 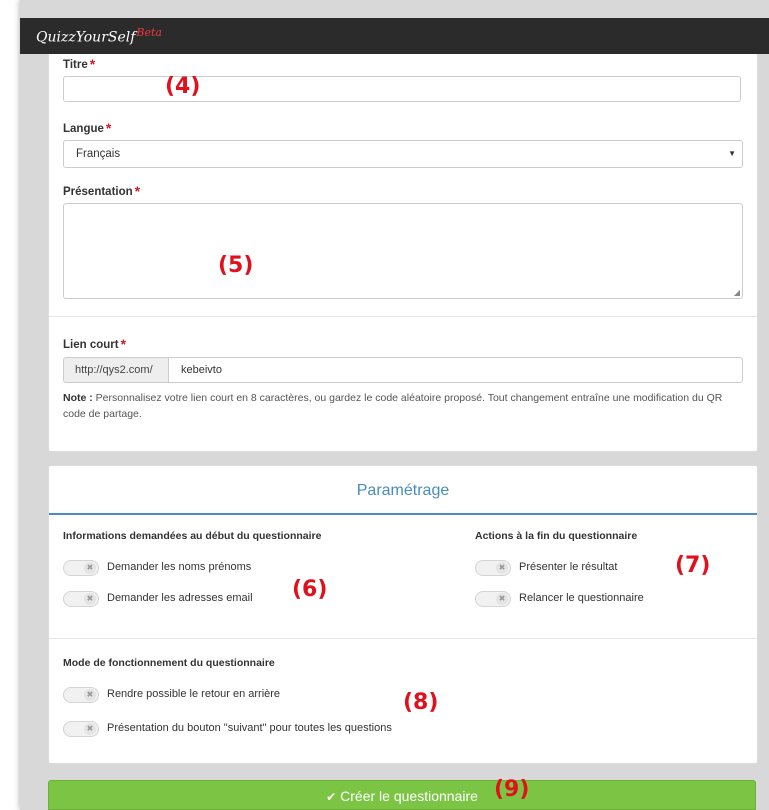 I want to click on presentation-textarea: ◢, so click(x=403, y=251).